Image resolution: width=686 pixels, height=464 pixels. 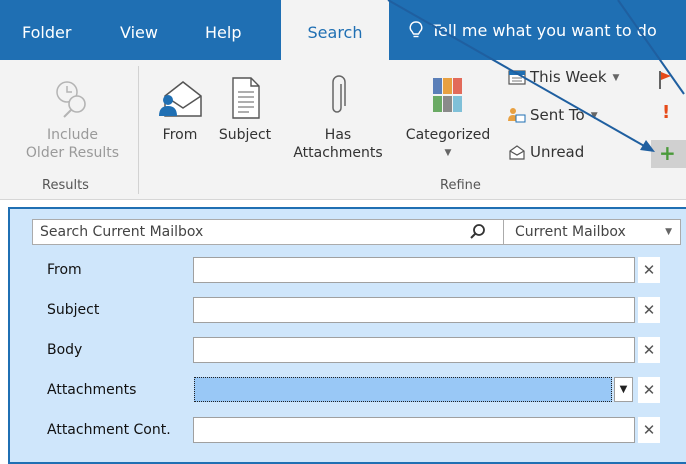 I want to click on attachment-contains-row-label: Attachment Cont., so click(x=109, y=430).